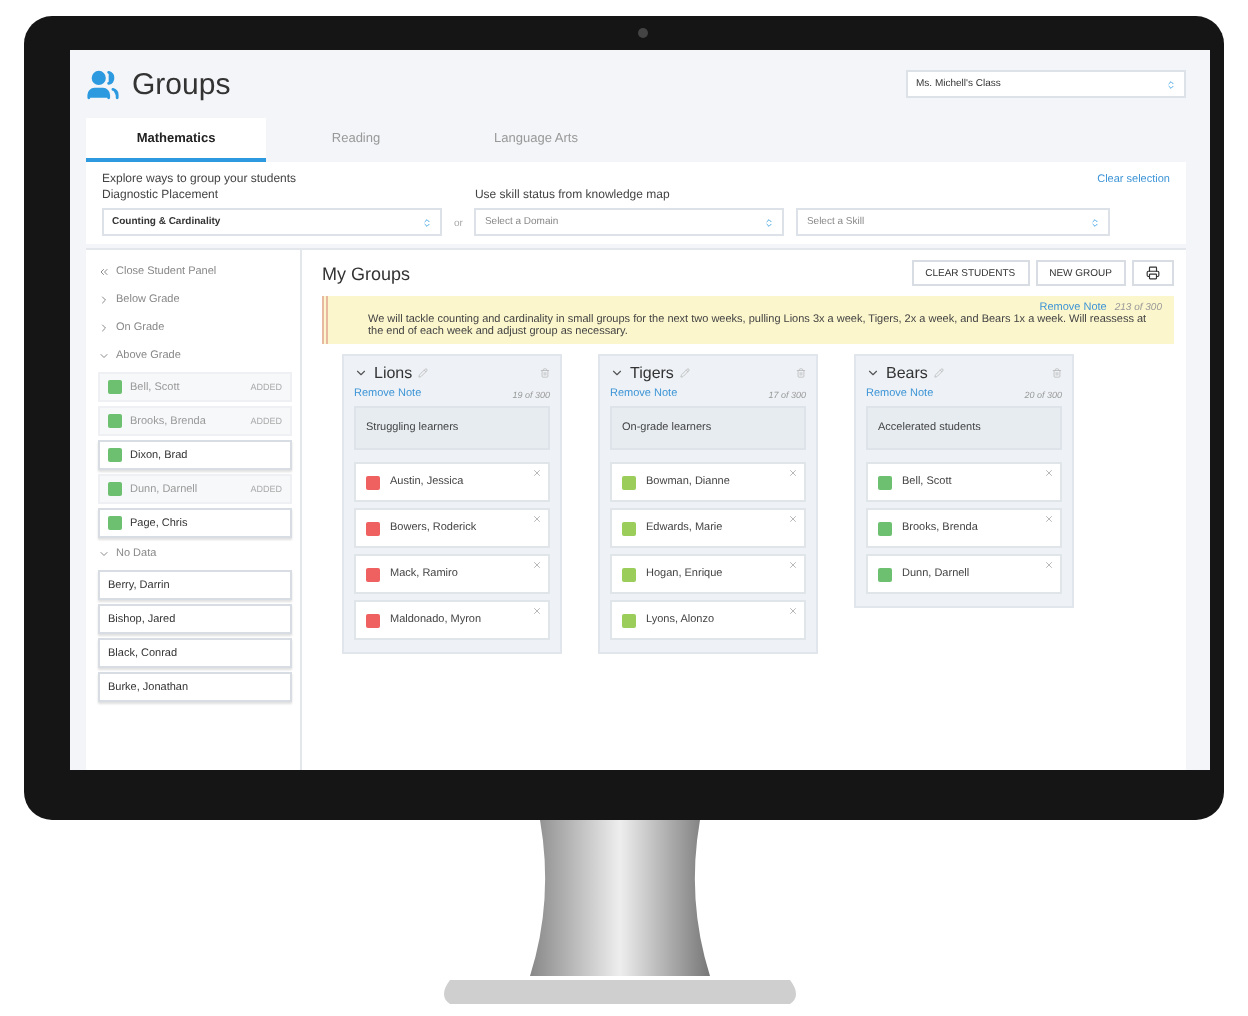 Image resolution: width=1248 pixels, height=1016 pixels. I want to click on group-name: Tigers, so click(652, 373).